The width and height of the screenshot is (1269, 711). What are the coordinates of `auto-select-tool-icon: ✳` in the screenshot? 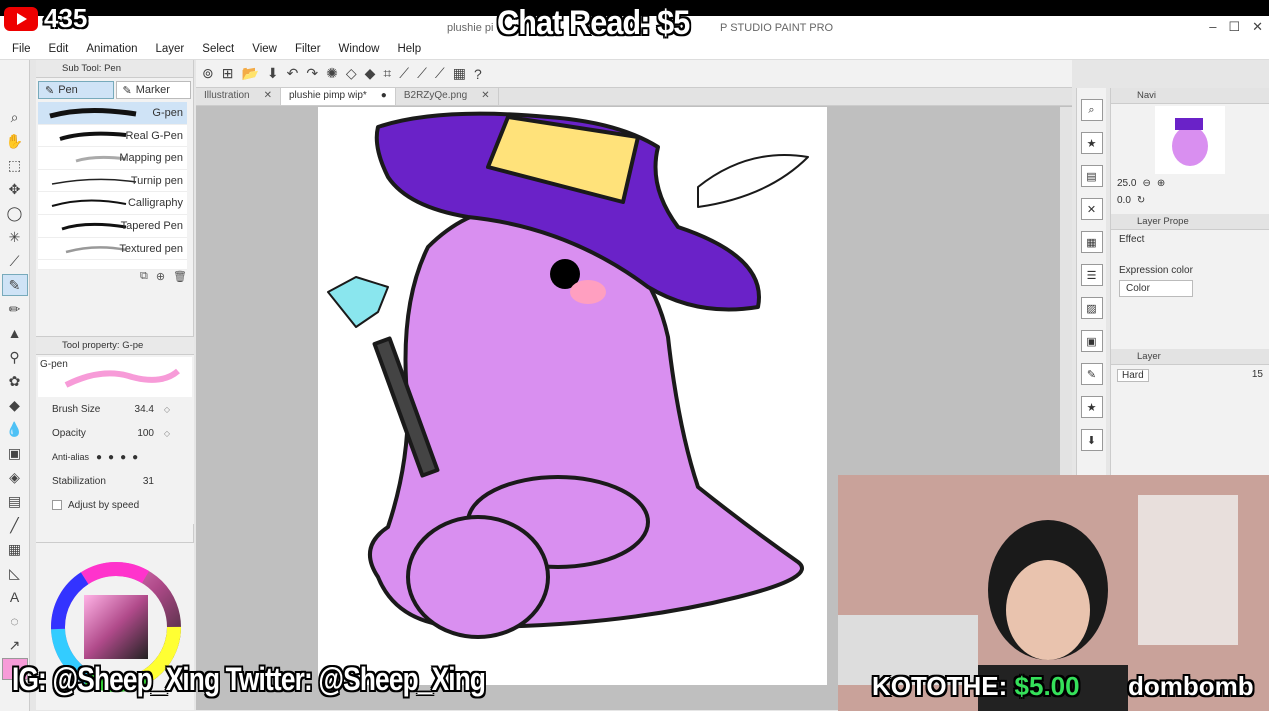 It's located at (15, 237).